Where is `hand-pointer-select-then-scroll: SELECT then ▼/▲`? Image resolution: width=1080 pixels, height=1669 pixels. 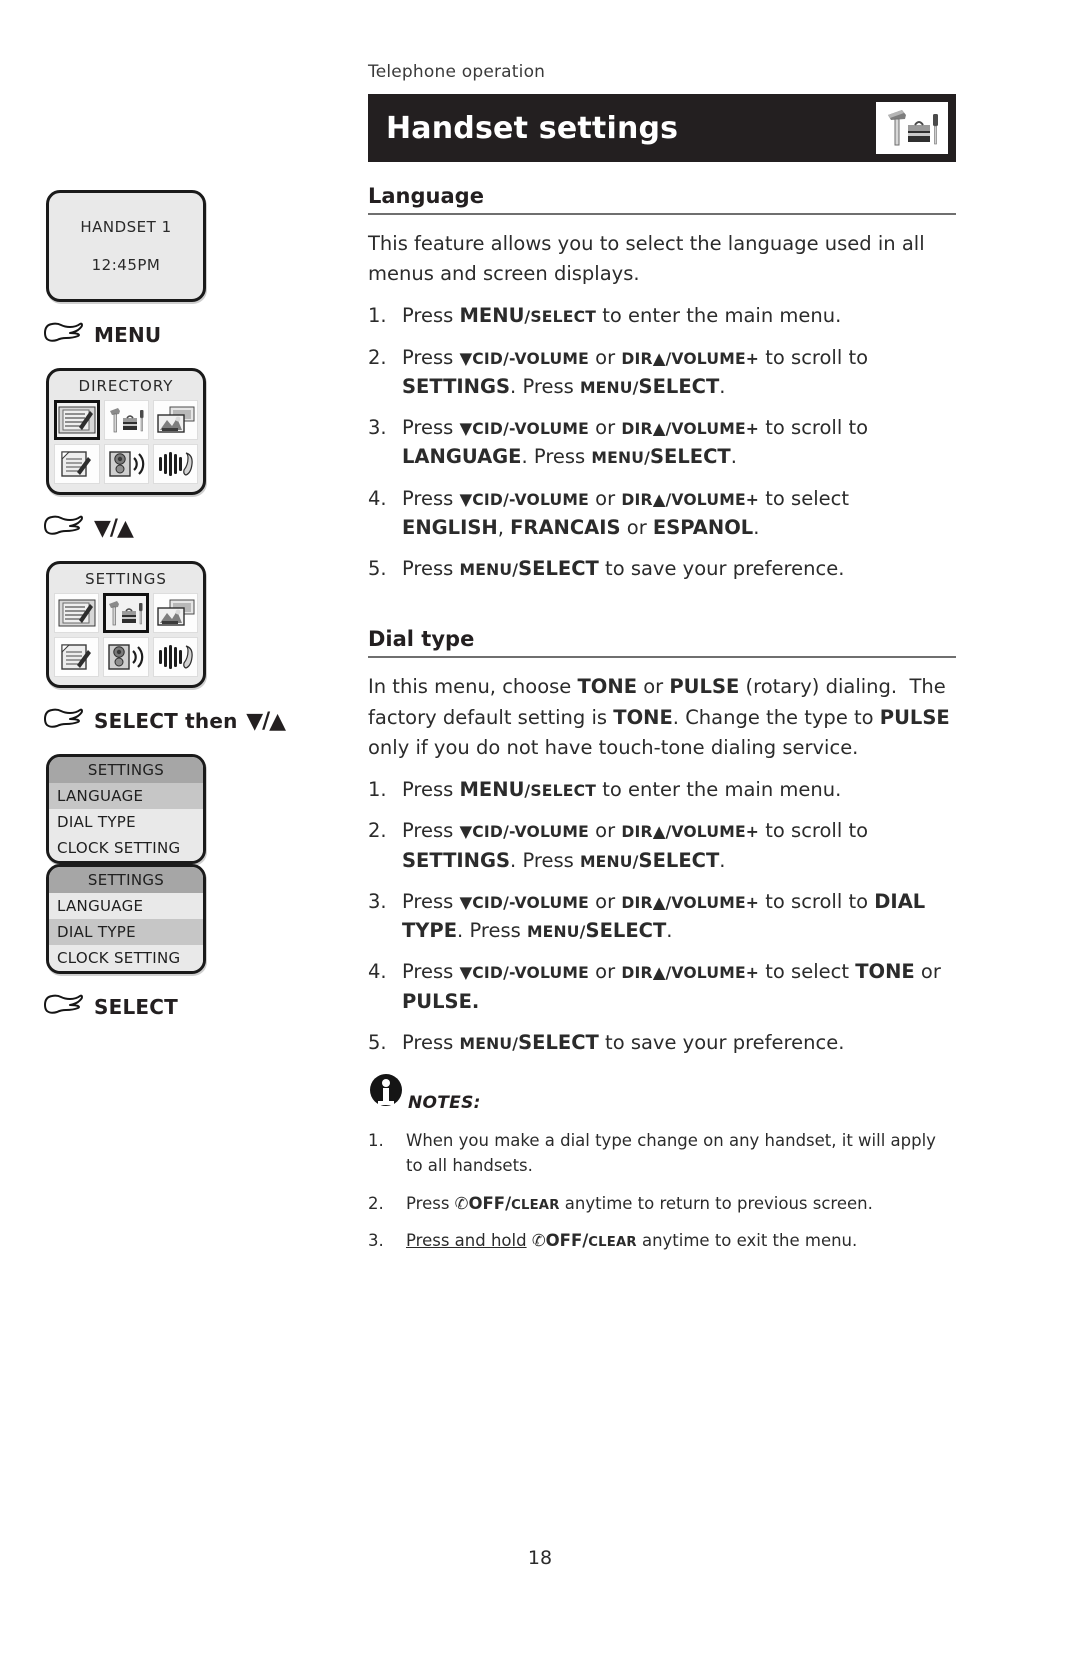
hand-pointer-select-then-scroll: SELECT then ▼/▲ is located at coordinates (186, 721).